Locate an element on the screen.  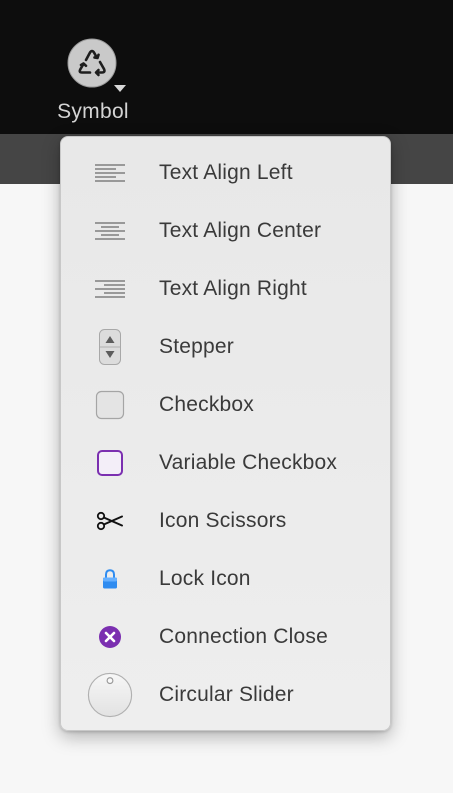
text-align-right-icon is located at coordinates (110, 289).